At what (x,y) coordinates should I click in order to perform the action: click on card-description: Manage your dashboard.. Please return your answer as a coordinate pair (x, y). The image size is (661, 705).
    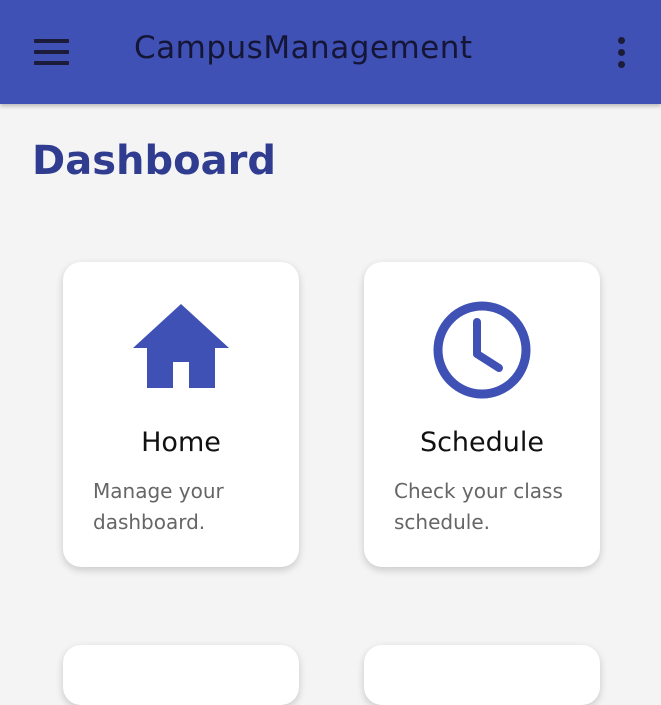
    Looking at the image, I should click on (158, 506).